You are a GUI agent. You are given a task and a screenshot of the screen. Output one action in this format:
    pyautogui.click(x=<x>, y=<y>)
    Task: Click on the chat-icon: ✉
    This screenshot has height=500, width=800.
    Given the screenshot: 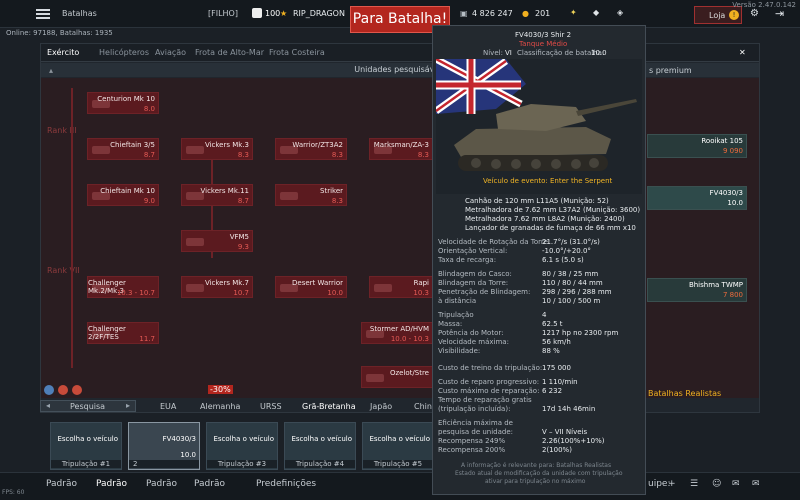 What is the action you would take?
    pyautogui.click(x=736, y=484)
    